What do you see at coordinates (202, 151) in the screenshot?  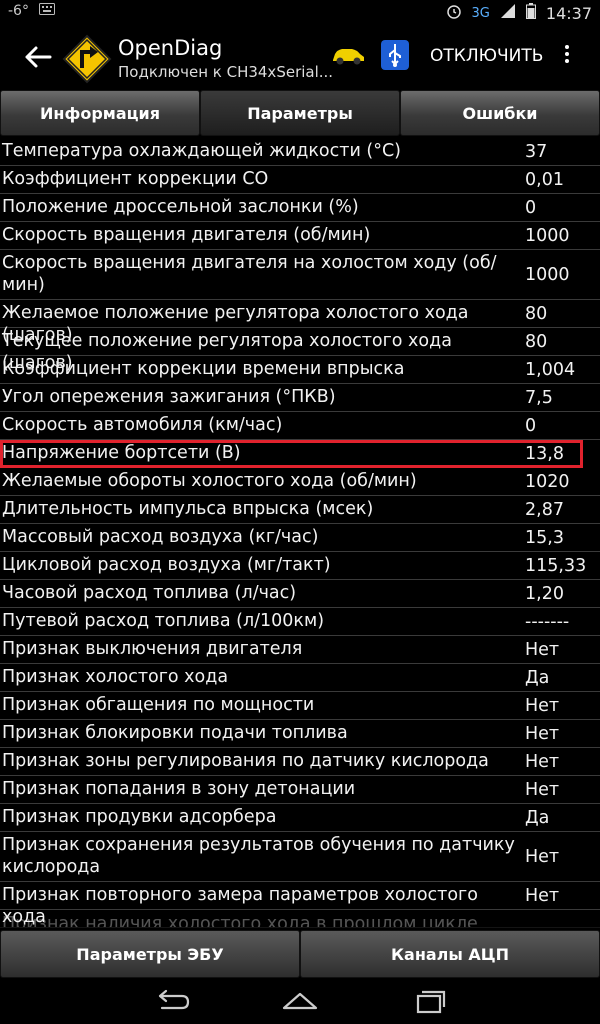 I see `parameter-name: Температура охлаждающей жидкости (°C)` at bounding box center [202, 151].